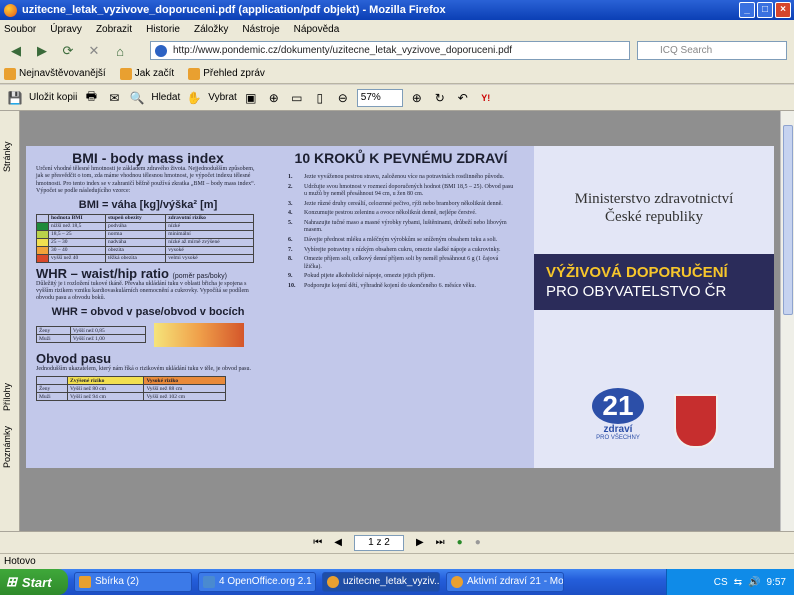 This screenshot has width=794, height=595. Describe the element at coordinates (783, 10) in the screenshot. I see `close-button: ×` at that location.